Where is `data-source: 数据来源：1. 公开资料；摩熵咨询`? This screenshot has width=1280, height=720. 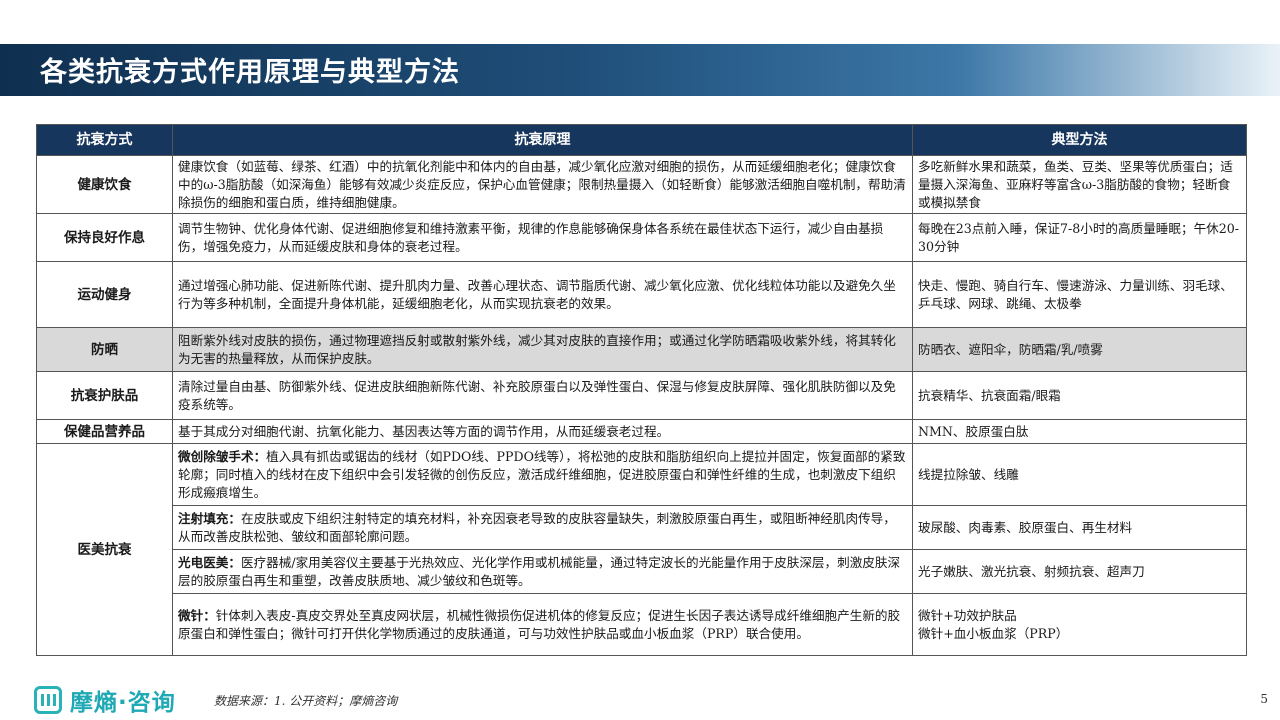 data-source: 数据来源：1. 公开资料；摩熵咨询 is located at coordinates (306, 701).